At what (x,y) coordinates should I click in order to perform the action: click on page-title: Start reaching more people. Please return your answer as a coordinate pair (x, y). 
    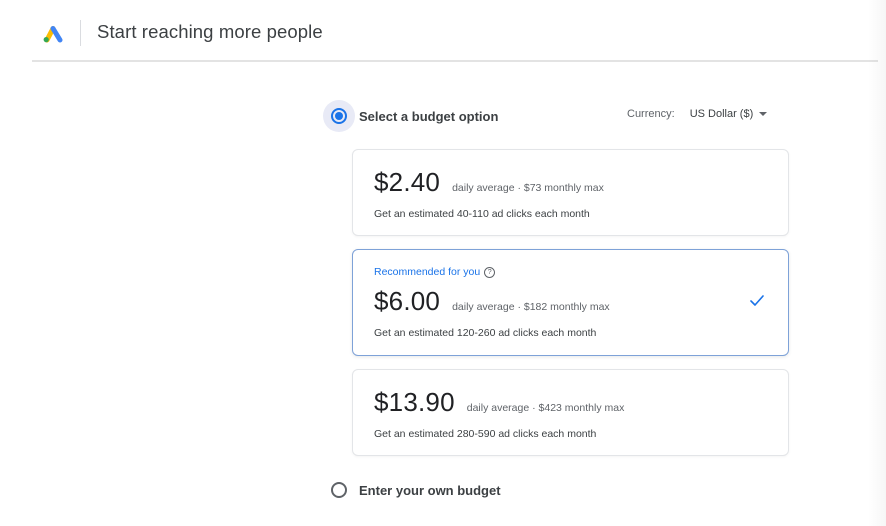
    Looking at the image, I should click on (210, 31).